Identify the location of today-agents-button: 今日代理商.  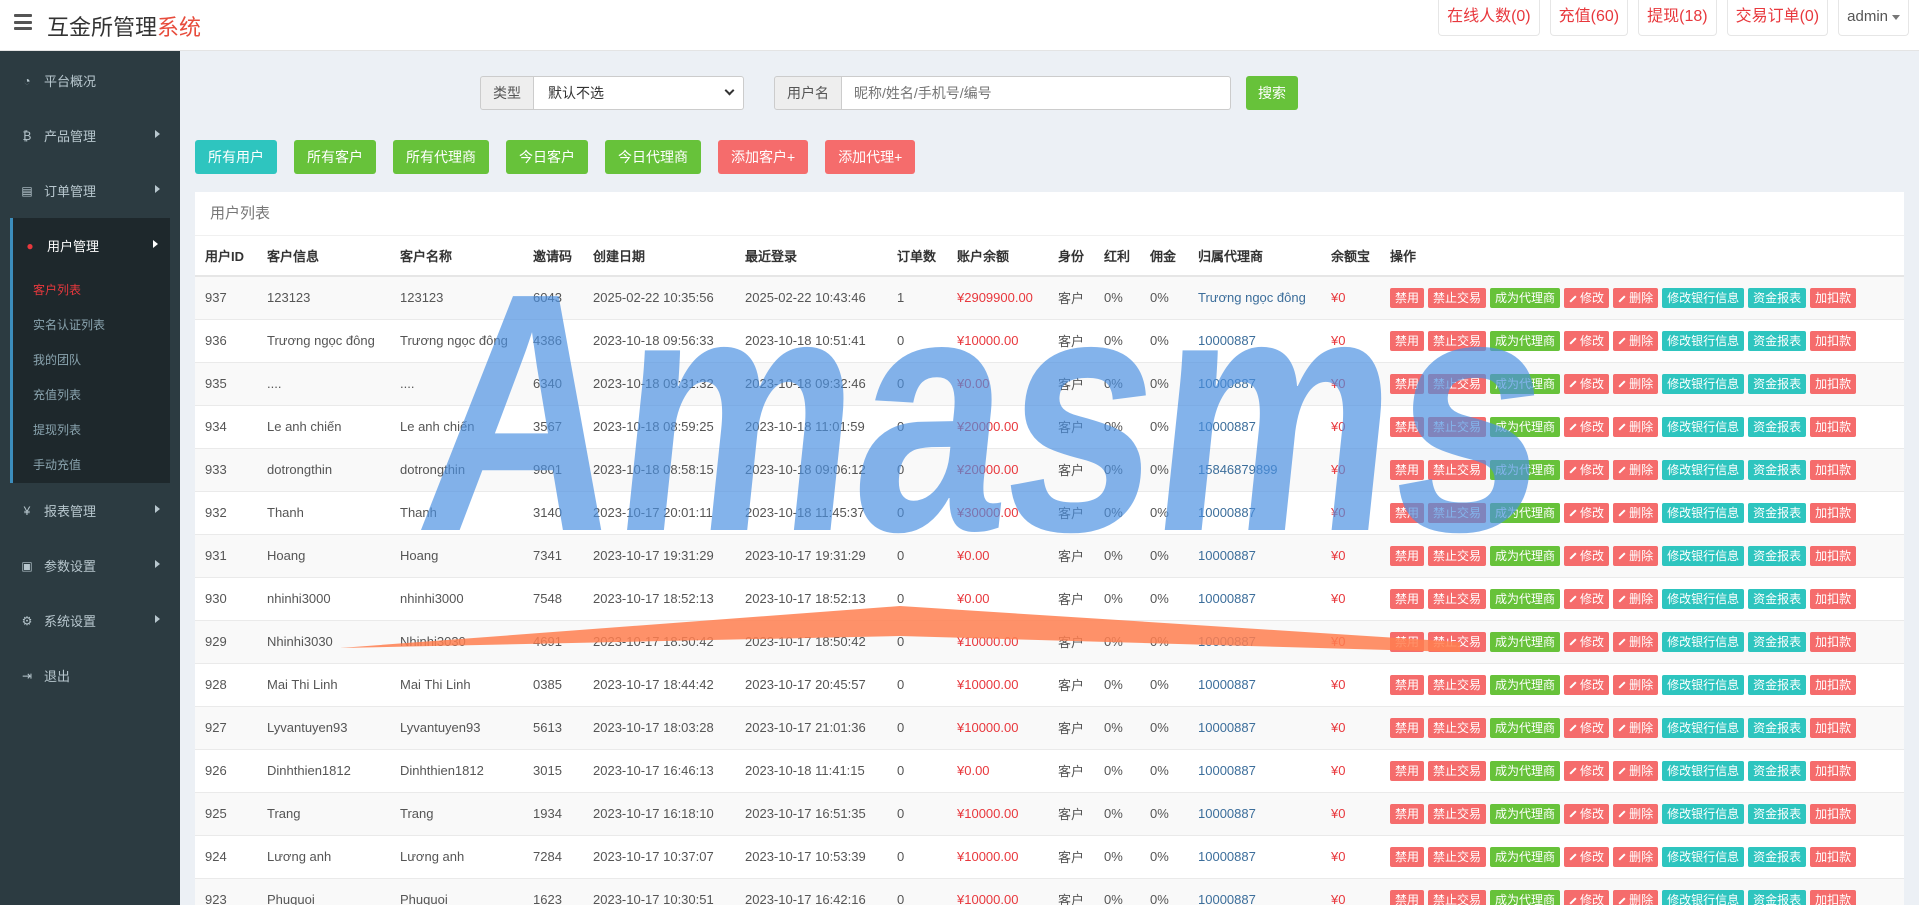
(653, 157).